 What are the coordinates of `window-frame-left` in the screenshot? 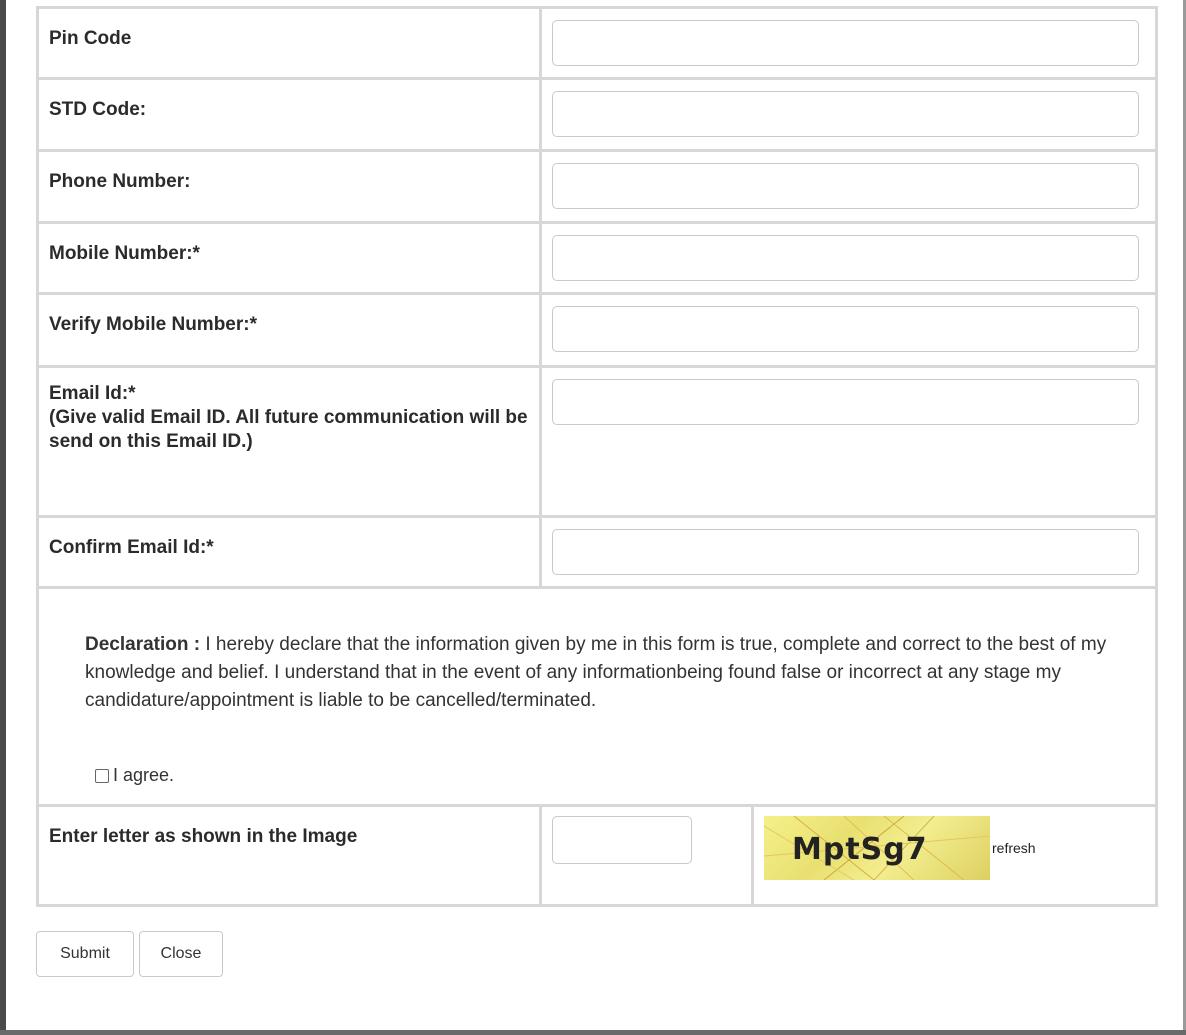 It's located at (3, 517).